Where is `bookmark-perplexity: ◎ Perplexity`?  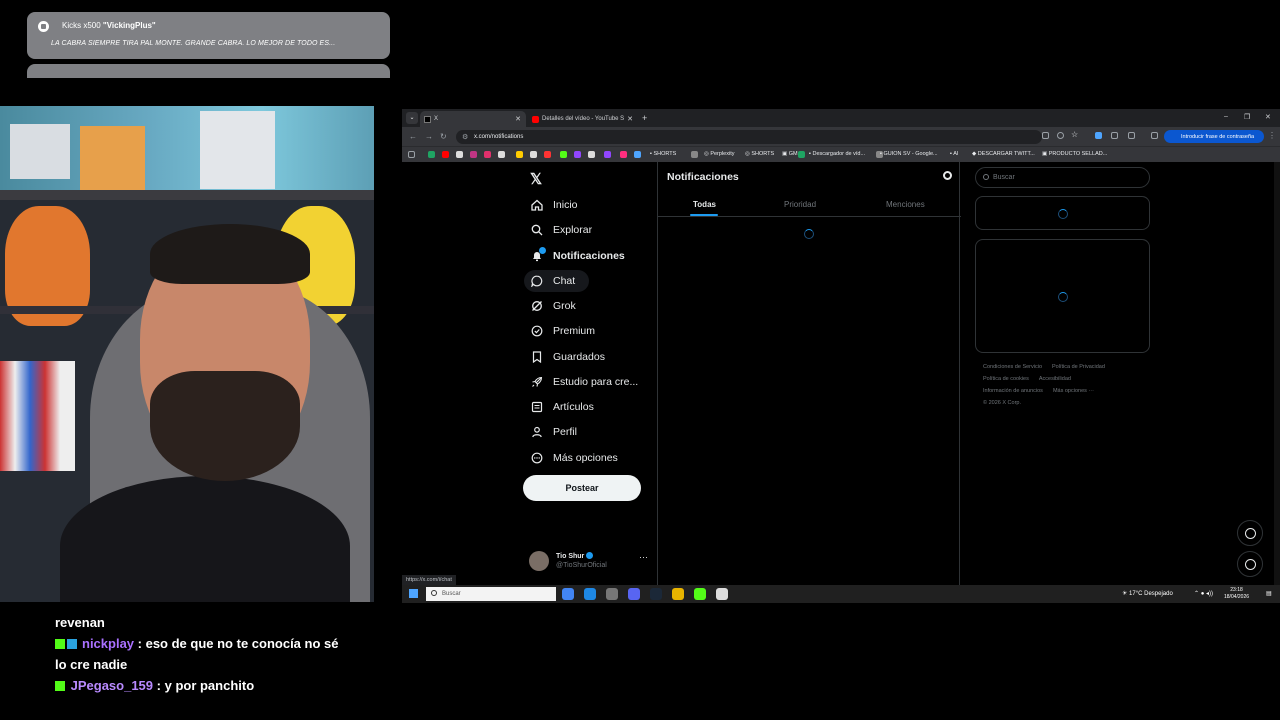 bookmark-perplexity: ◎ Perplexity is located at coordinates (719, 154).